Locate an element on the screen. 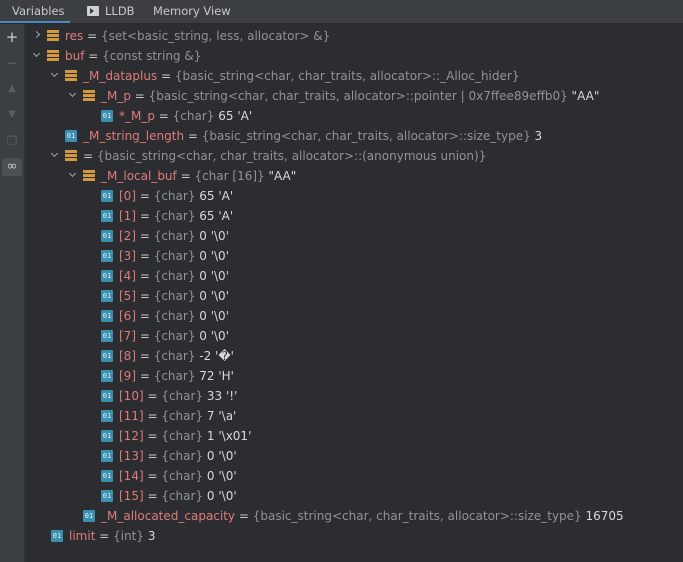  tree-row: 01 [11] = {char} 7 '\a' is located at coordinates (354, 416).